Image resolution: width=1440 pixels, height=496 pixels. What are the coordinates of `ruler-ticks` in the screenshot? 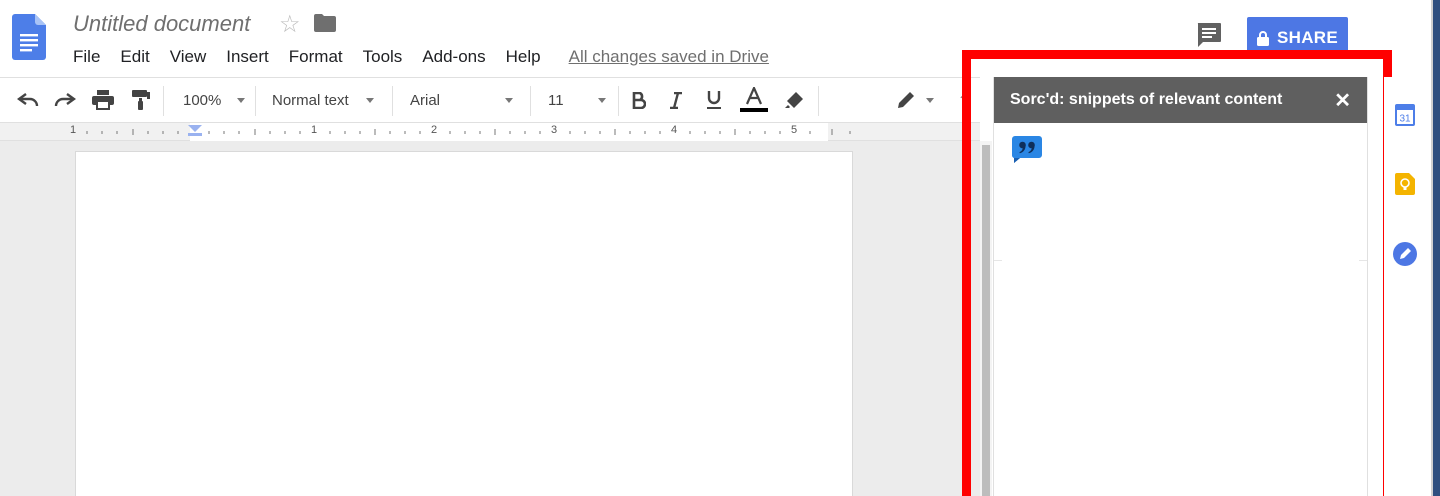 It's located at (468, 130).